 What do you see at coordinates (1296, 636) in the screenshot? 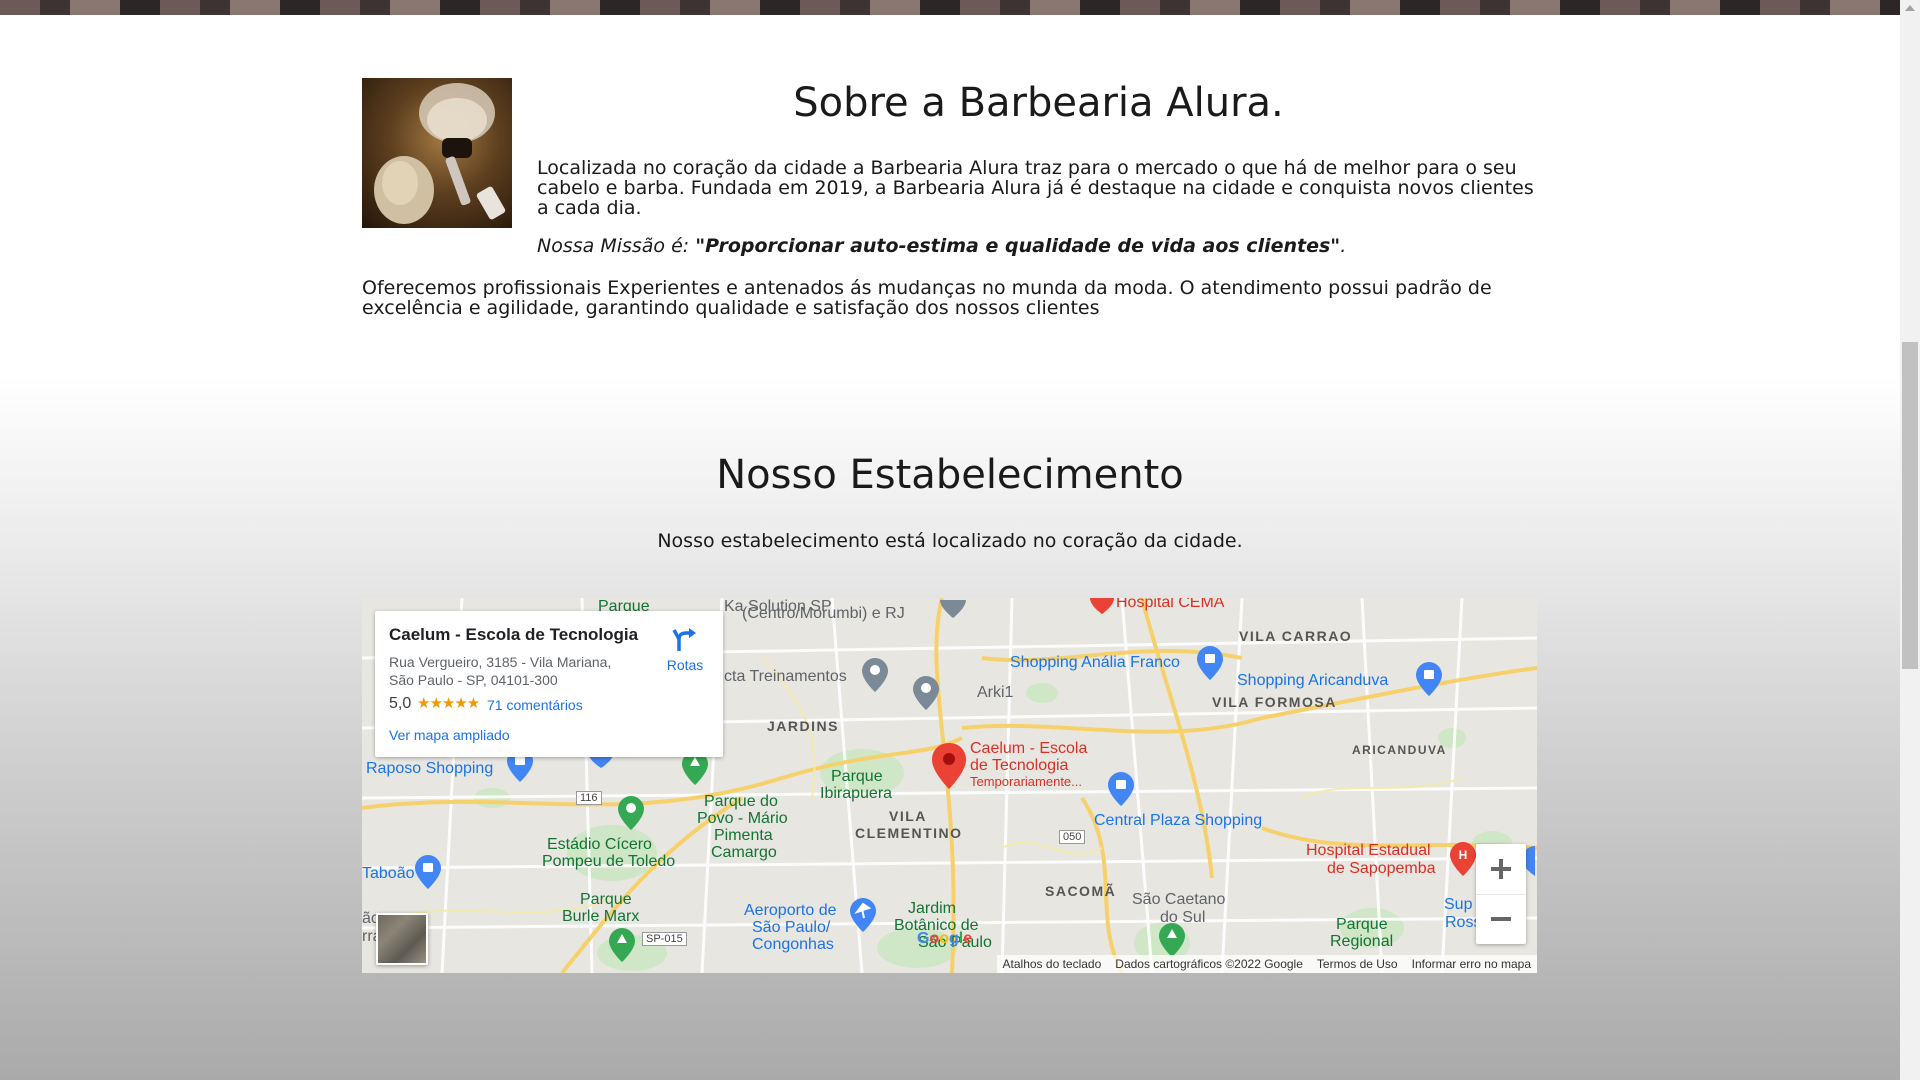
I see `map-label-vila-carrao: VILA CARRAO` at bounding box center [1296, 636].